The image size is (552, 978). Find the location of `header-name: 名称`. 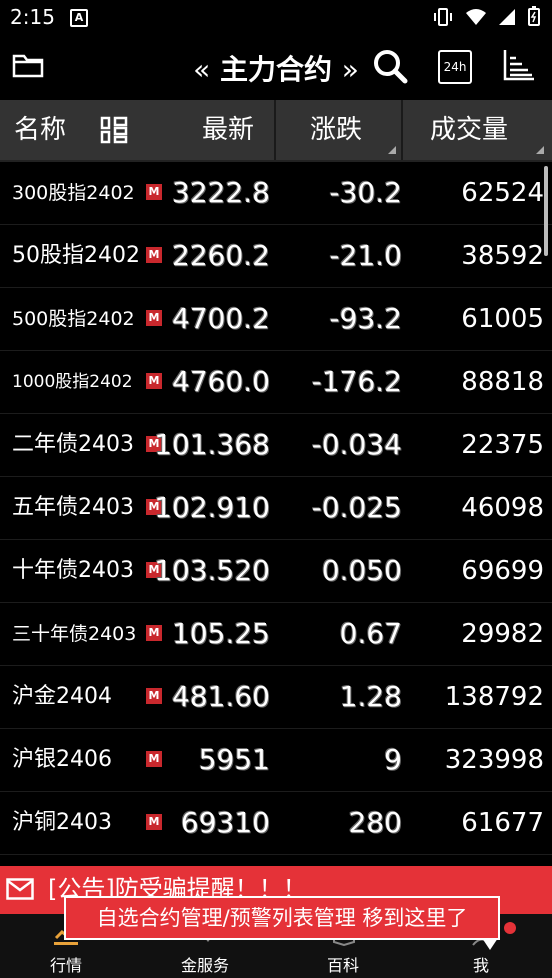

header-name: 名称 is located at coordinates (40, 130).